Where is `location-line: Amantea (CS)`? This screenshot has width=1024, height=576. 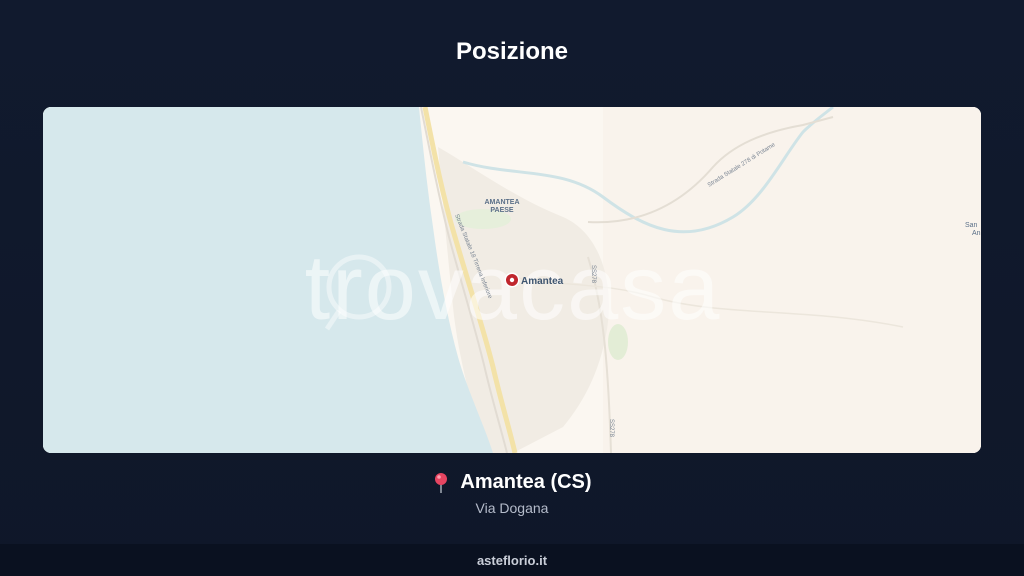 location-line: Amantea (CS) is located at coordinates (512, 482).